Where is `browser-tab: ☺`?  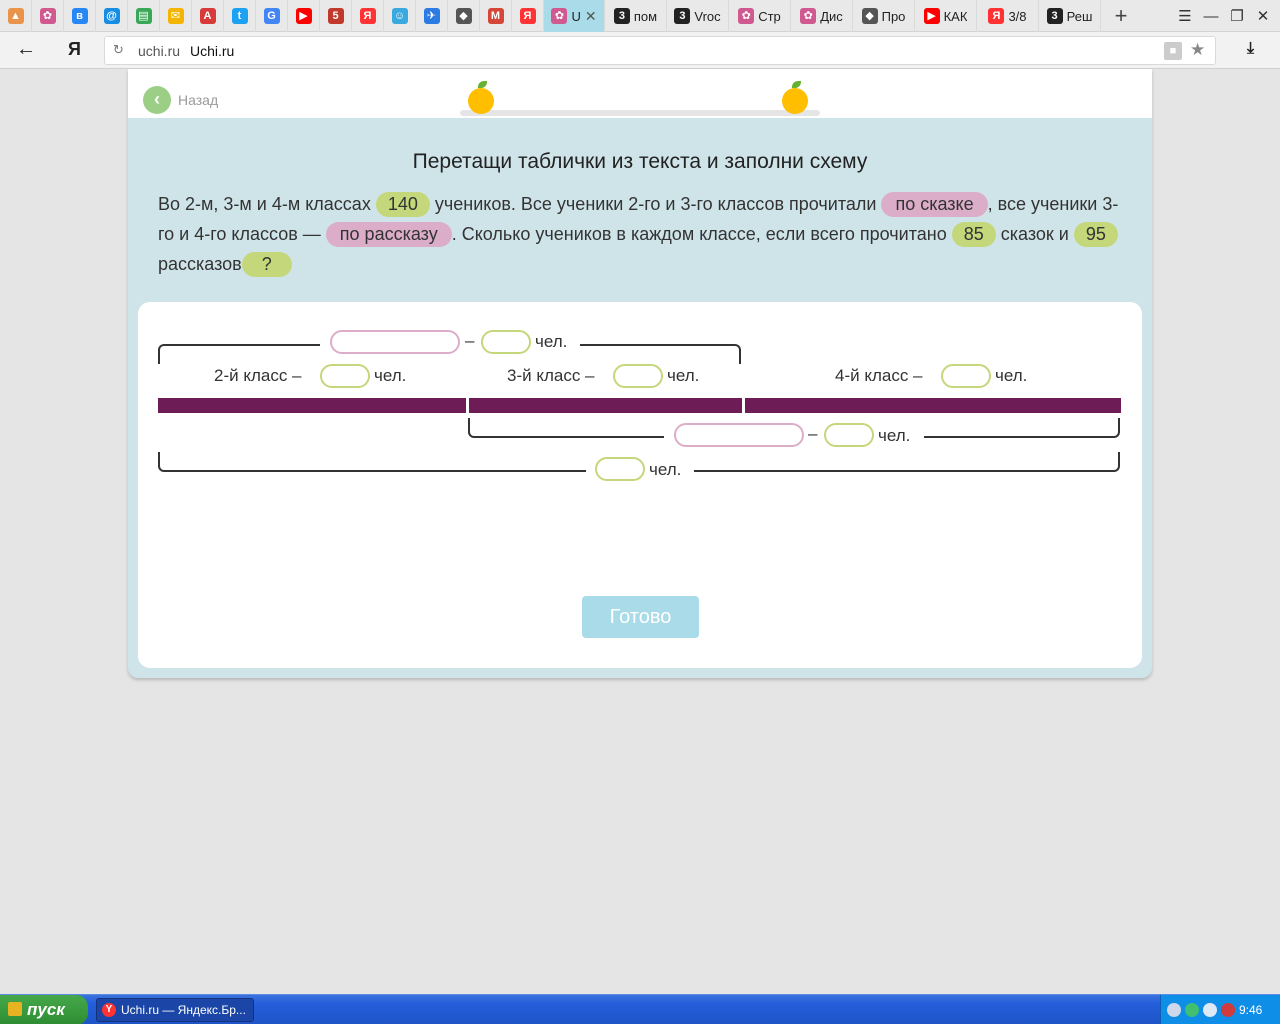 browser-tab: ☺ is located at coordinates (400, 16).